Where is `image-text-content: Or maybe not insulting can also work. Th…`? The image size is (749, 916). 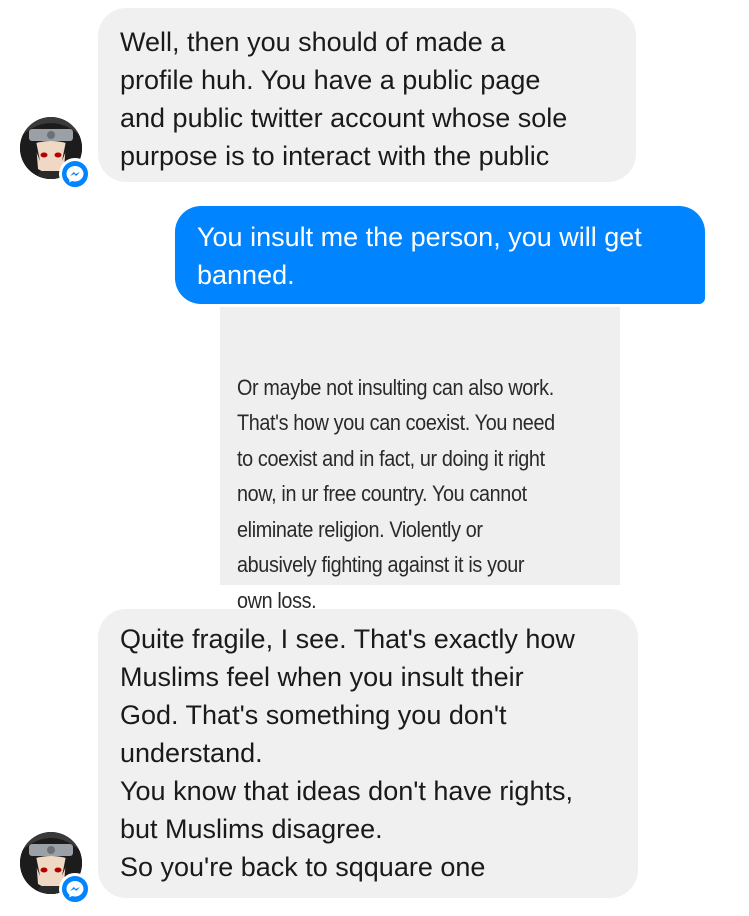 image-text-content: Or maybe not insulting can also work. Th… is located at coordinates (396, 493).